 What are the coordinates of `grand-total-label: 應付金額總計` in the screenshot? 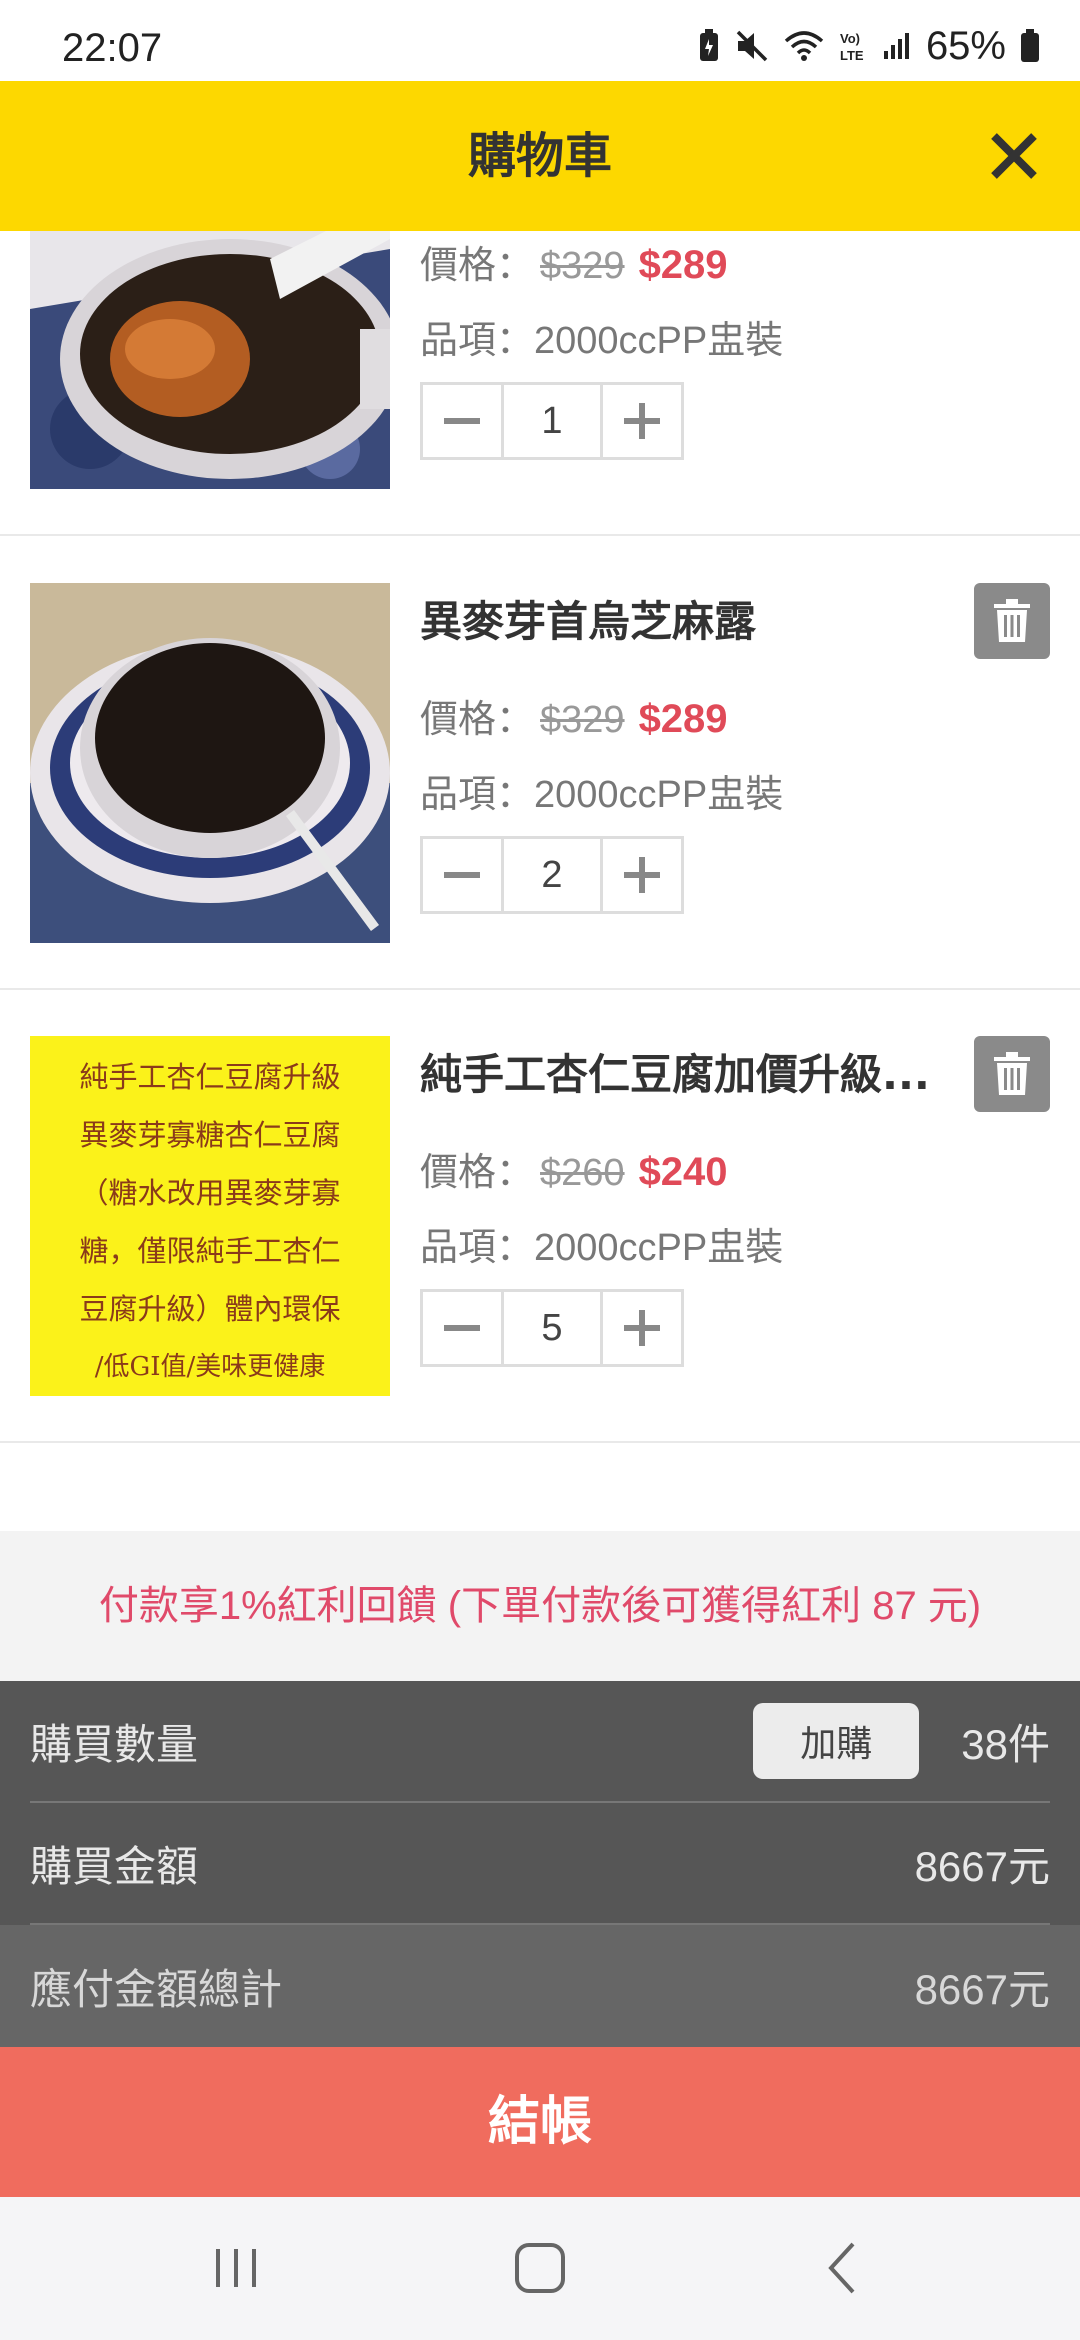 It's located at (156, 1989).